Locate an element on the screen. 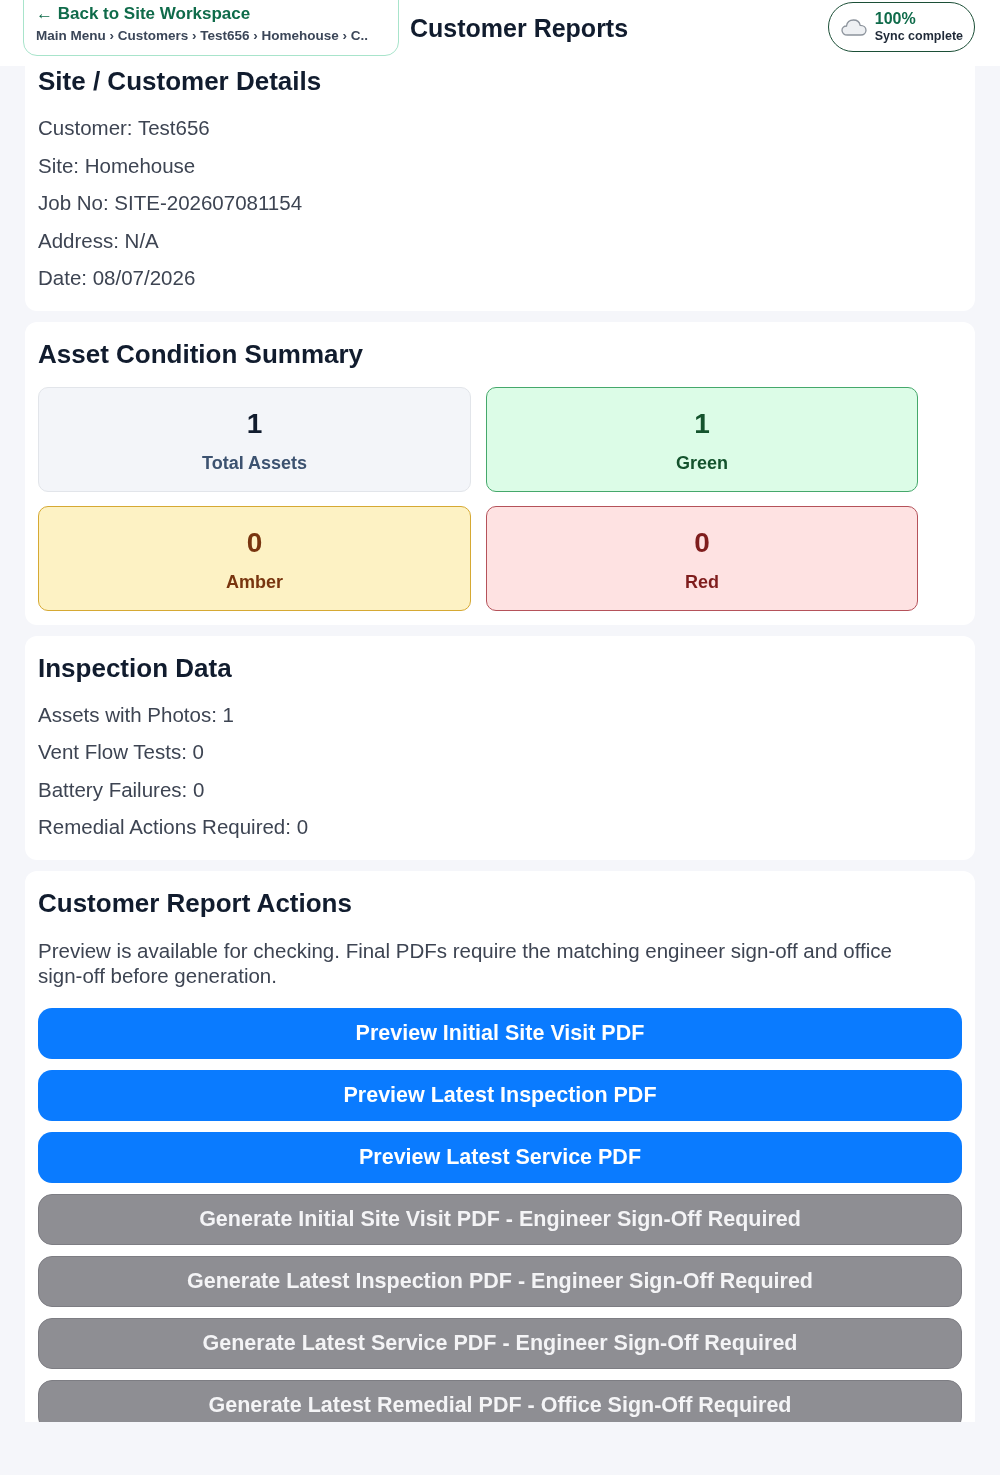  detail-text: Address: N/A is located at coordinates (98, 240).